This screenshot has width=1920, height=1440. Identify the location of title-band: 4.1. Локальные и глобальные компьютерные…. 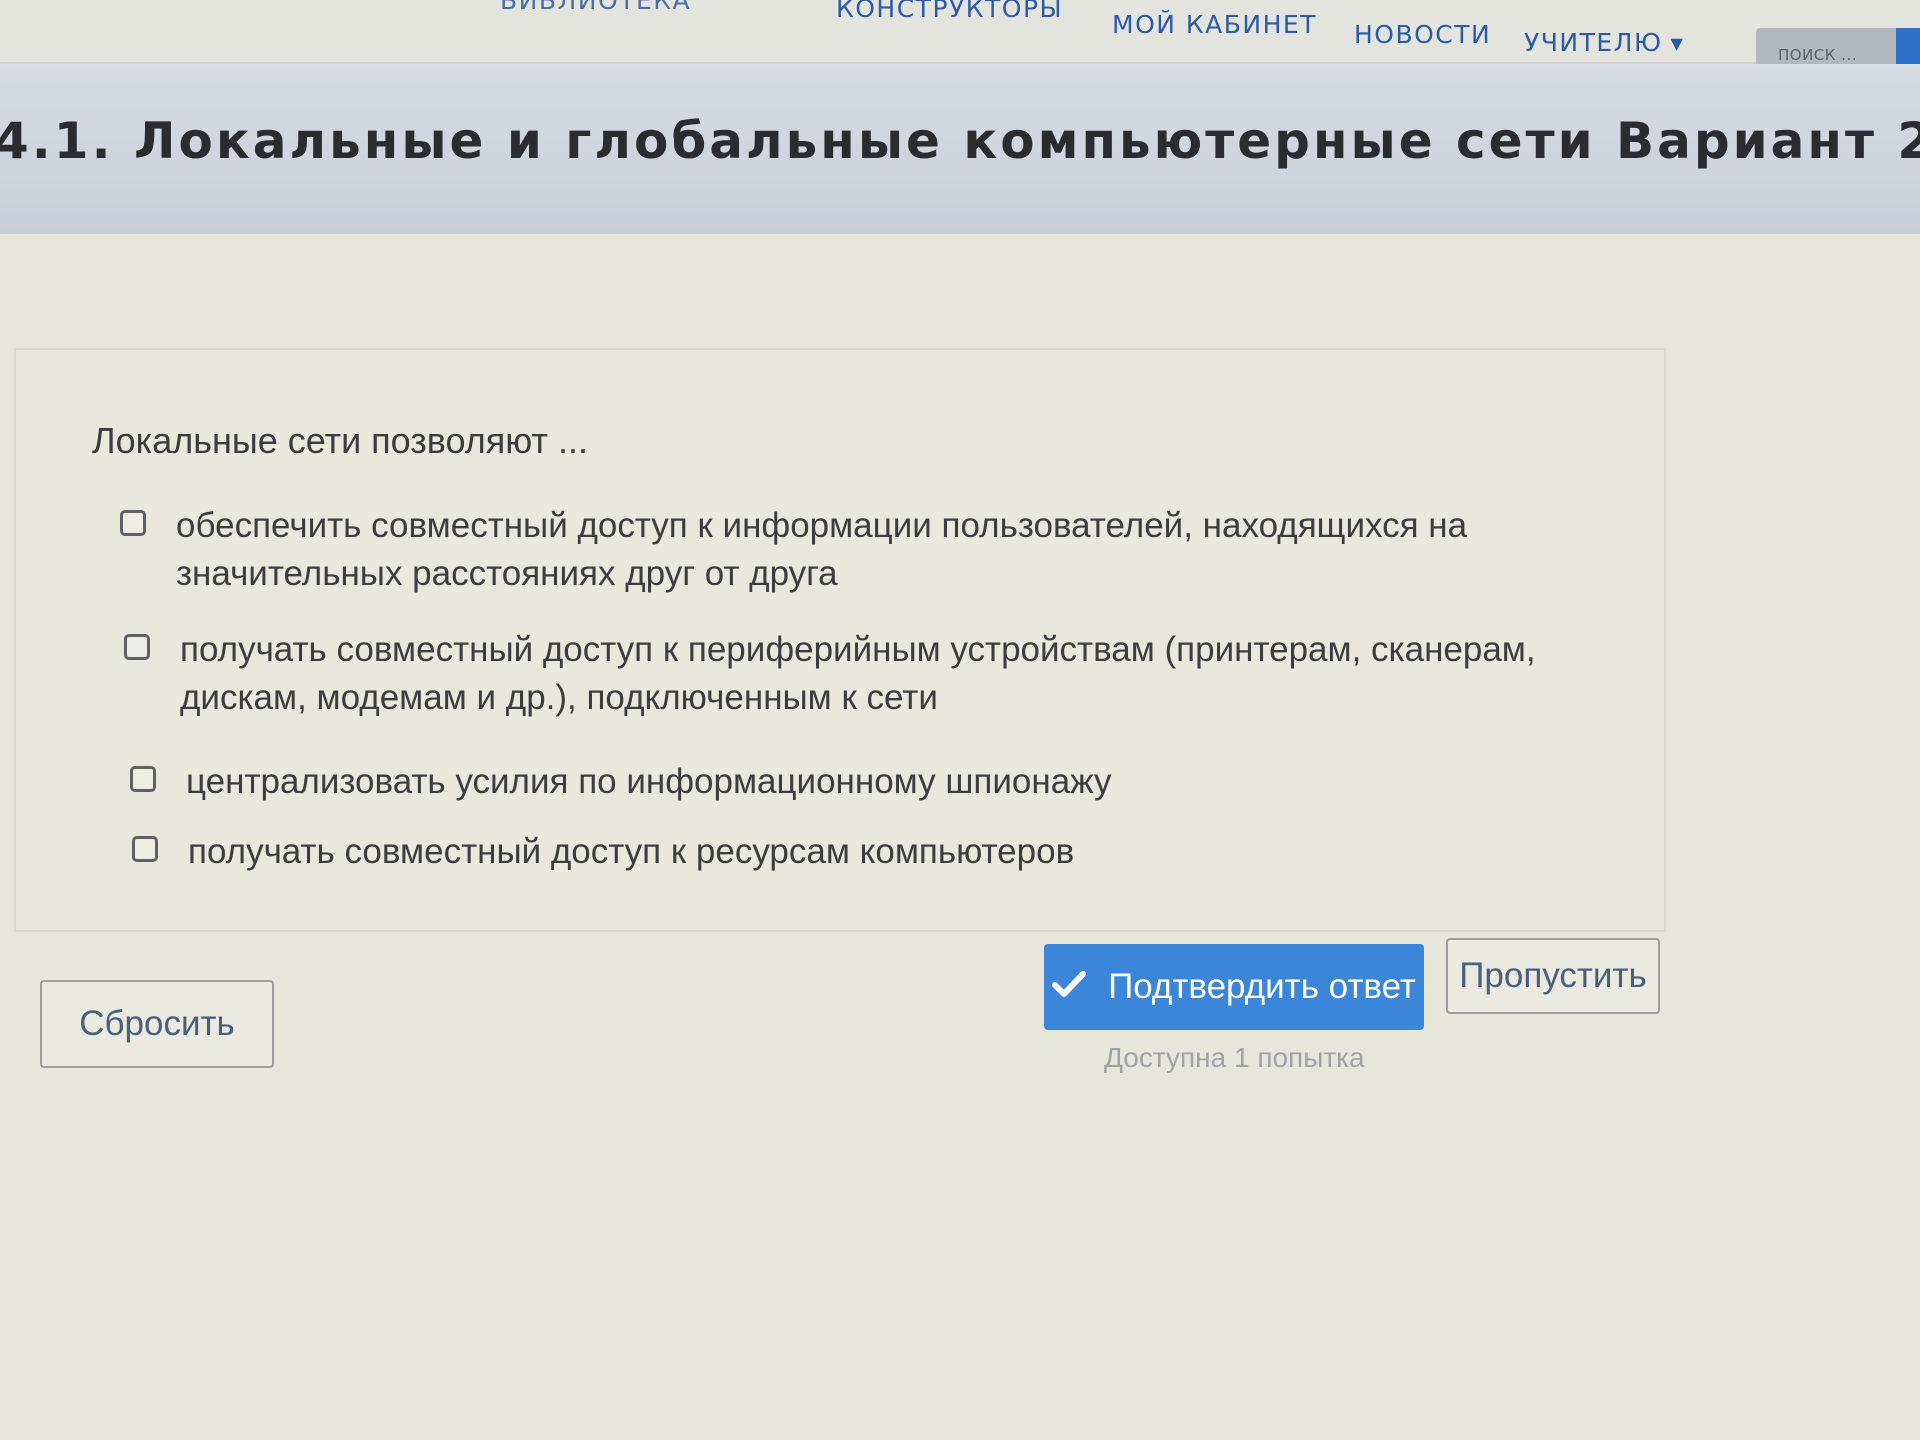
(960, 149).